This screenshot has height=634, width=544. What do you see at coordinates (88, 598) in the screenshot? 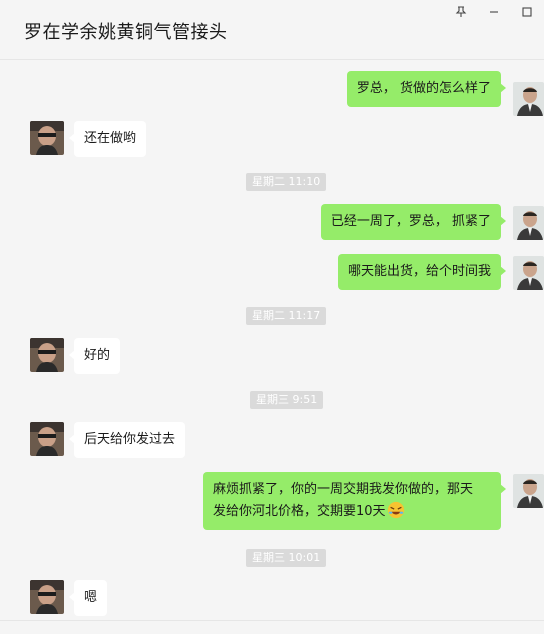
I see `message-bubble: 嗯` at bounding box center [88, 598].